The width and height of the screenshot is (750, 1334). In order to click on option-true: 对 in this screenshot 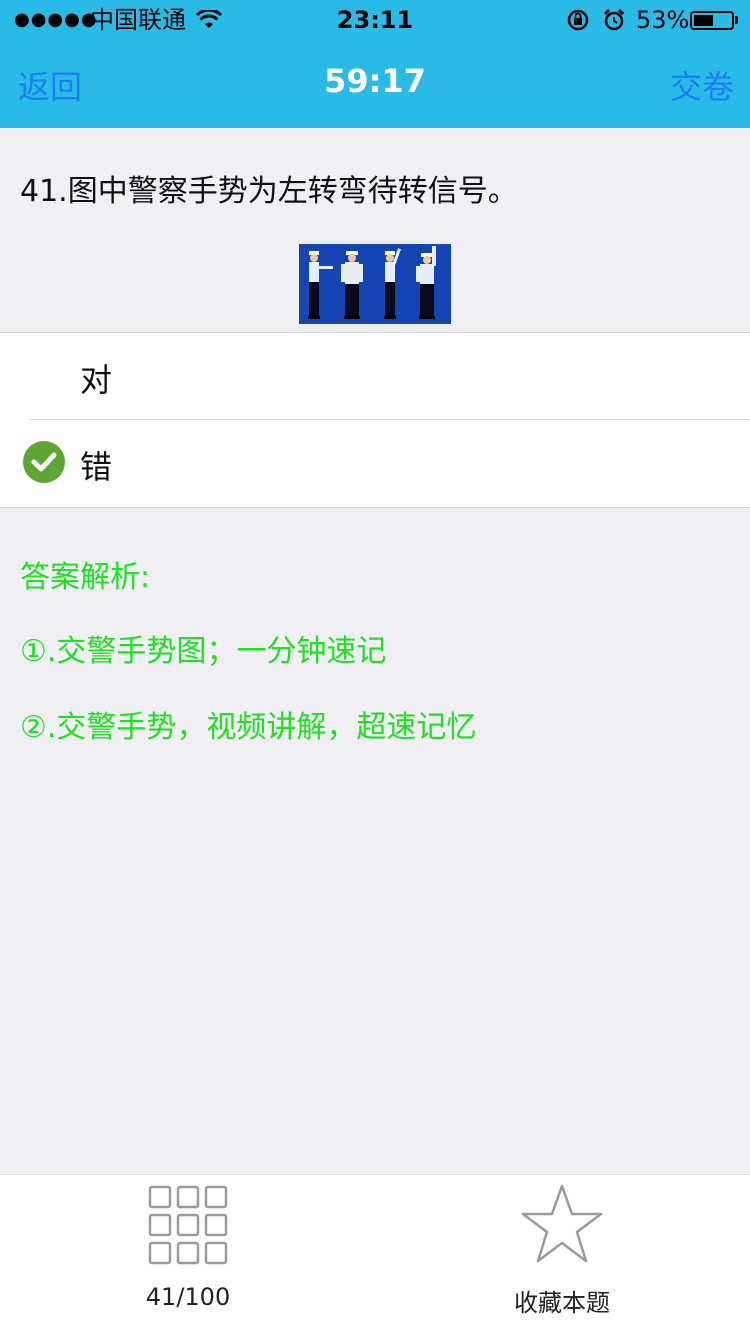, I will do `click(375, 376)`.